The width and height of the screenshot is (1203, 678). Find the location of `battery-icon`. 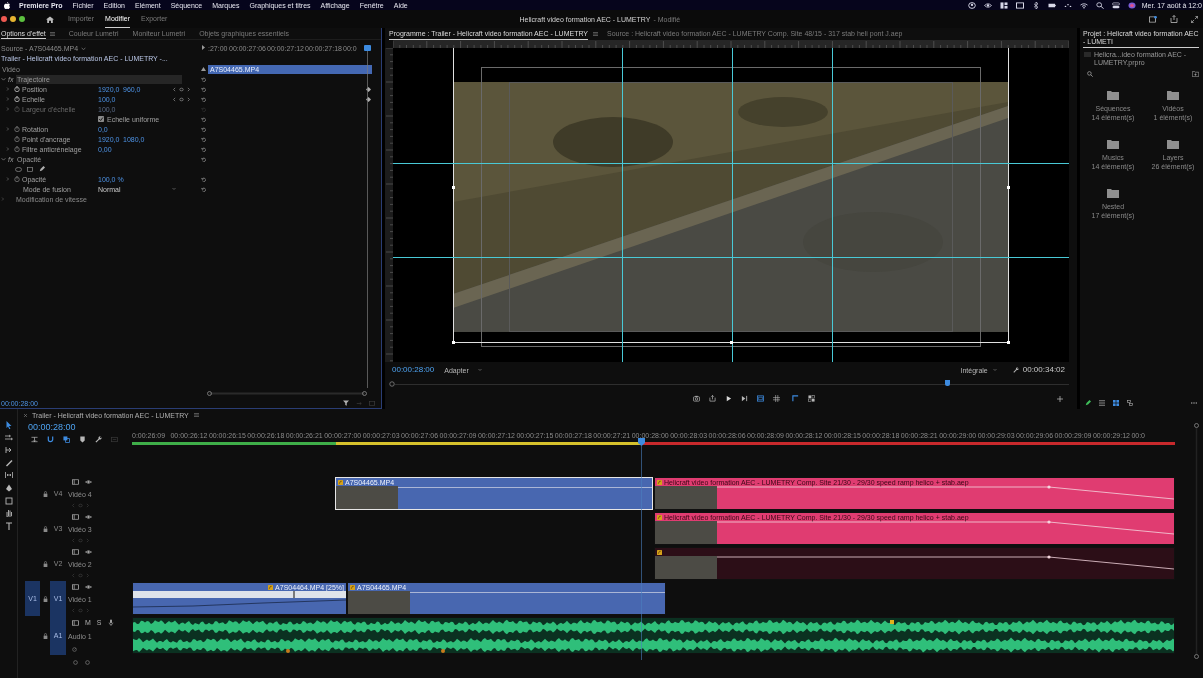

battery-icon is located at coordinates (1051, 5).